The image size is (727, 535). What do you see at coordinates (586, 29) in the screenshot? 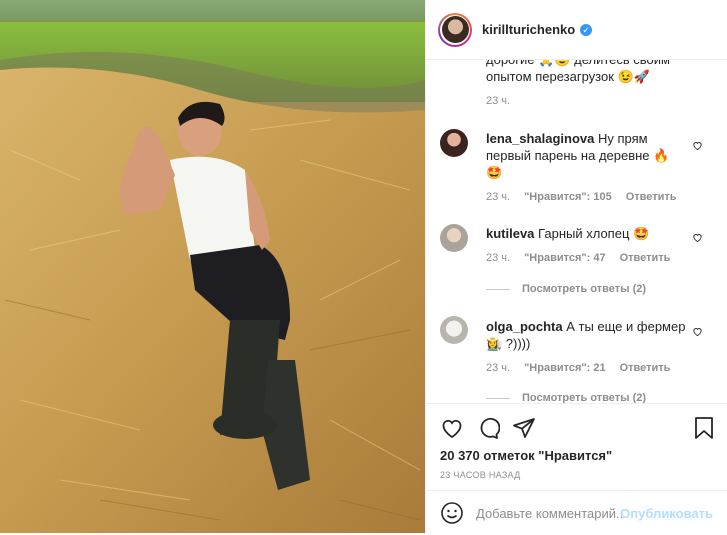
I see `verified-icon: ✓` at bounding box center [586, 29].